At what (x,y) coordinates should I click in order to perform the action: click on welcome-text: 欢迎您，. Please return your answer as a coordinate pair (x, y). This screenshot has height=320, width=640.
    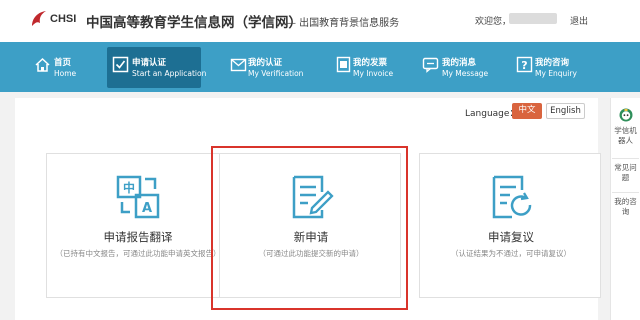
    Looking at the image, I should click on (493, 22).